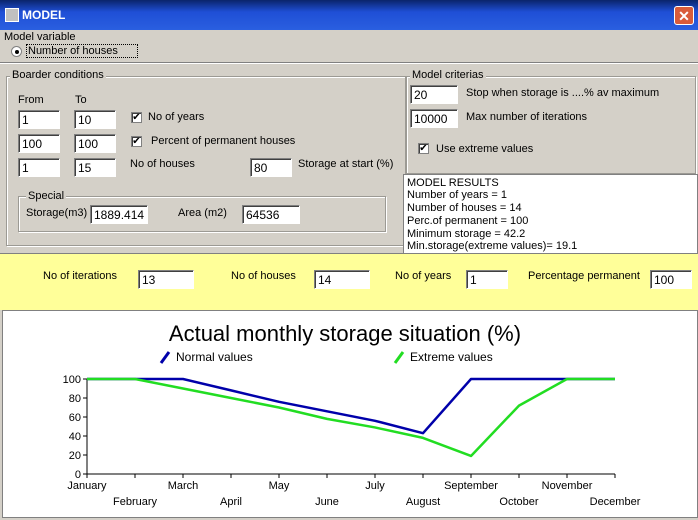 The image size is (698, 520). I want to click on number-of-houses-option: Number of houses, so click(82, 51).